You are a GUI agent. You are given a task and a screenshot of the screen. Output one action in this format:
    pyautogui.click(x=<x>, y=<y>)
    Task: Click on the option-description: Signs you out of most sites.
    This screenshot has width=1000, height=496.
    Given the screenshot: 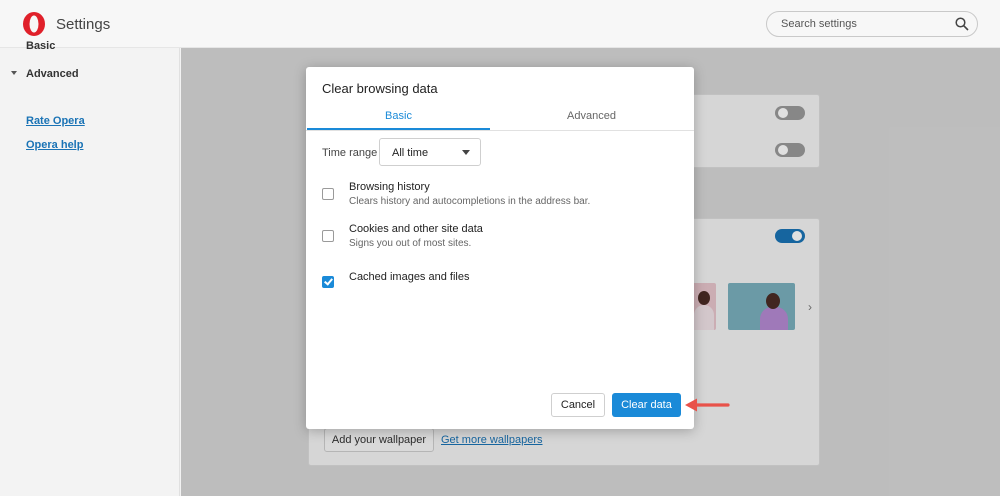 What is the action you would take?
    pyautogui.click(x=410, y=243)
    